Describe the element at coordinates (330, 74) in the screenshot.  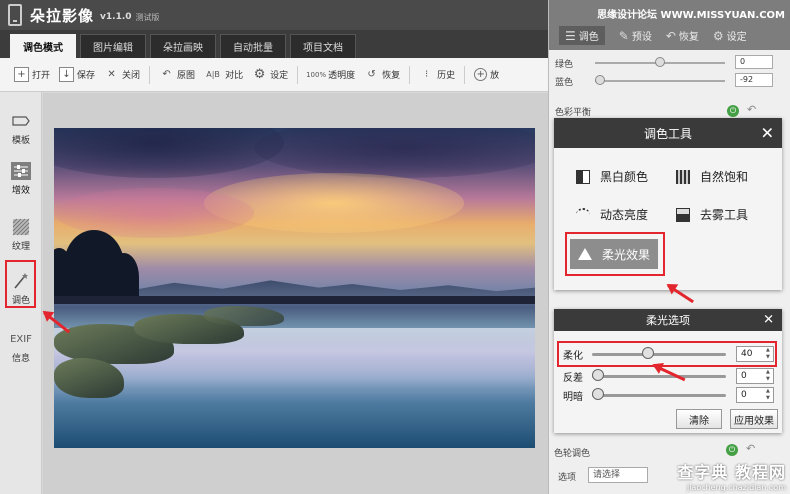
I see `opacity-button: 100% 透明度` at that location.